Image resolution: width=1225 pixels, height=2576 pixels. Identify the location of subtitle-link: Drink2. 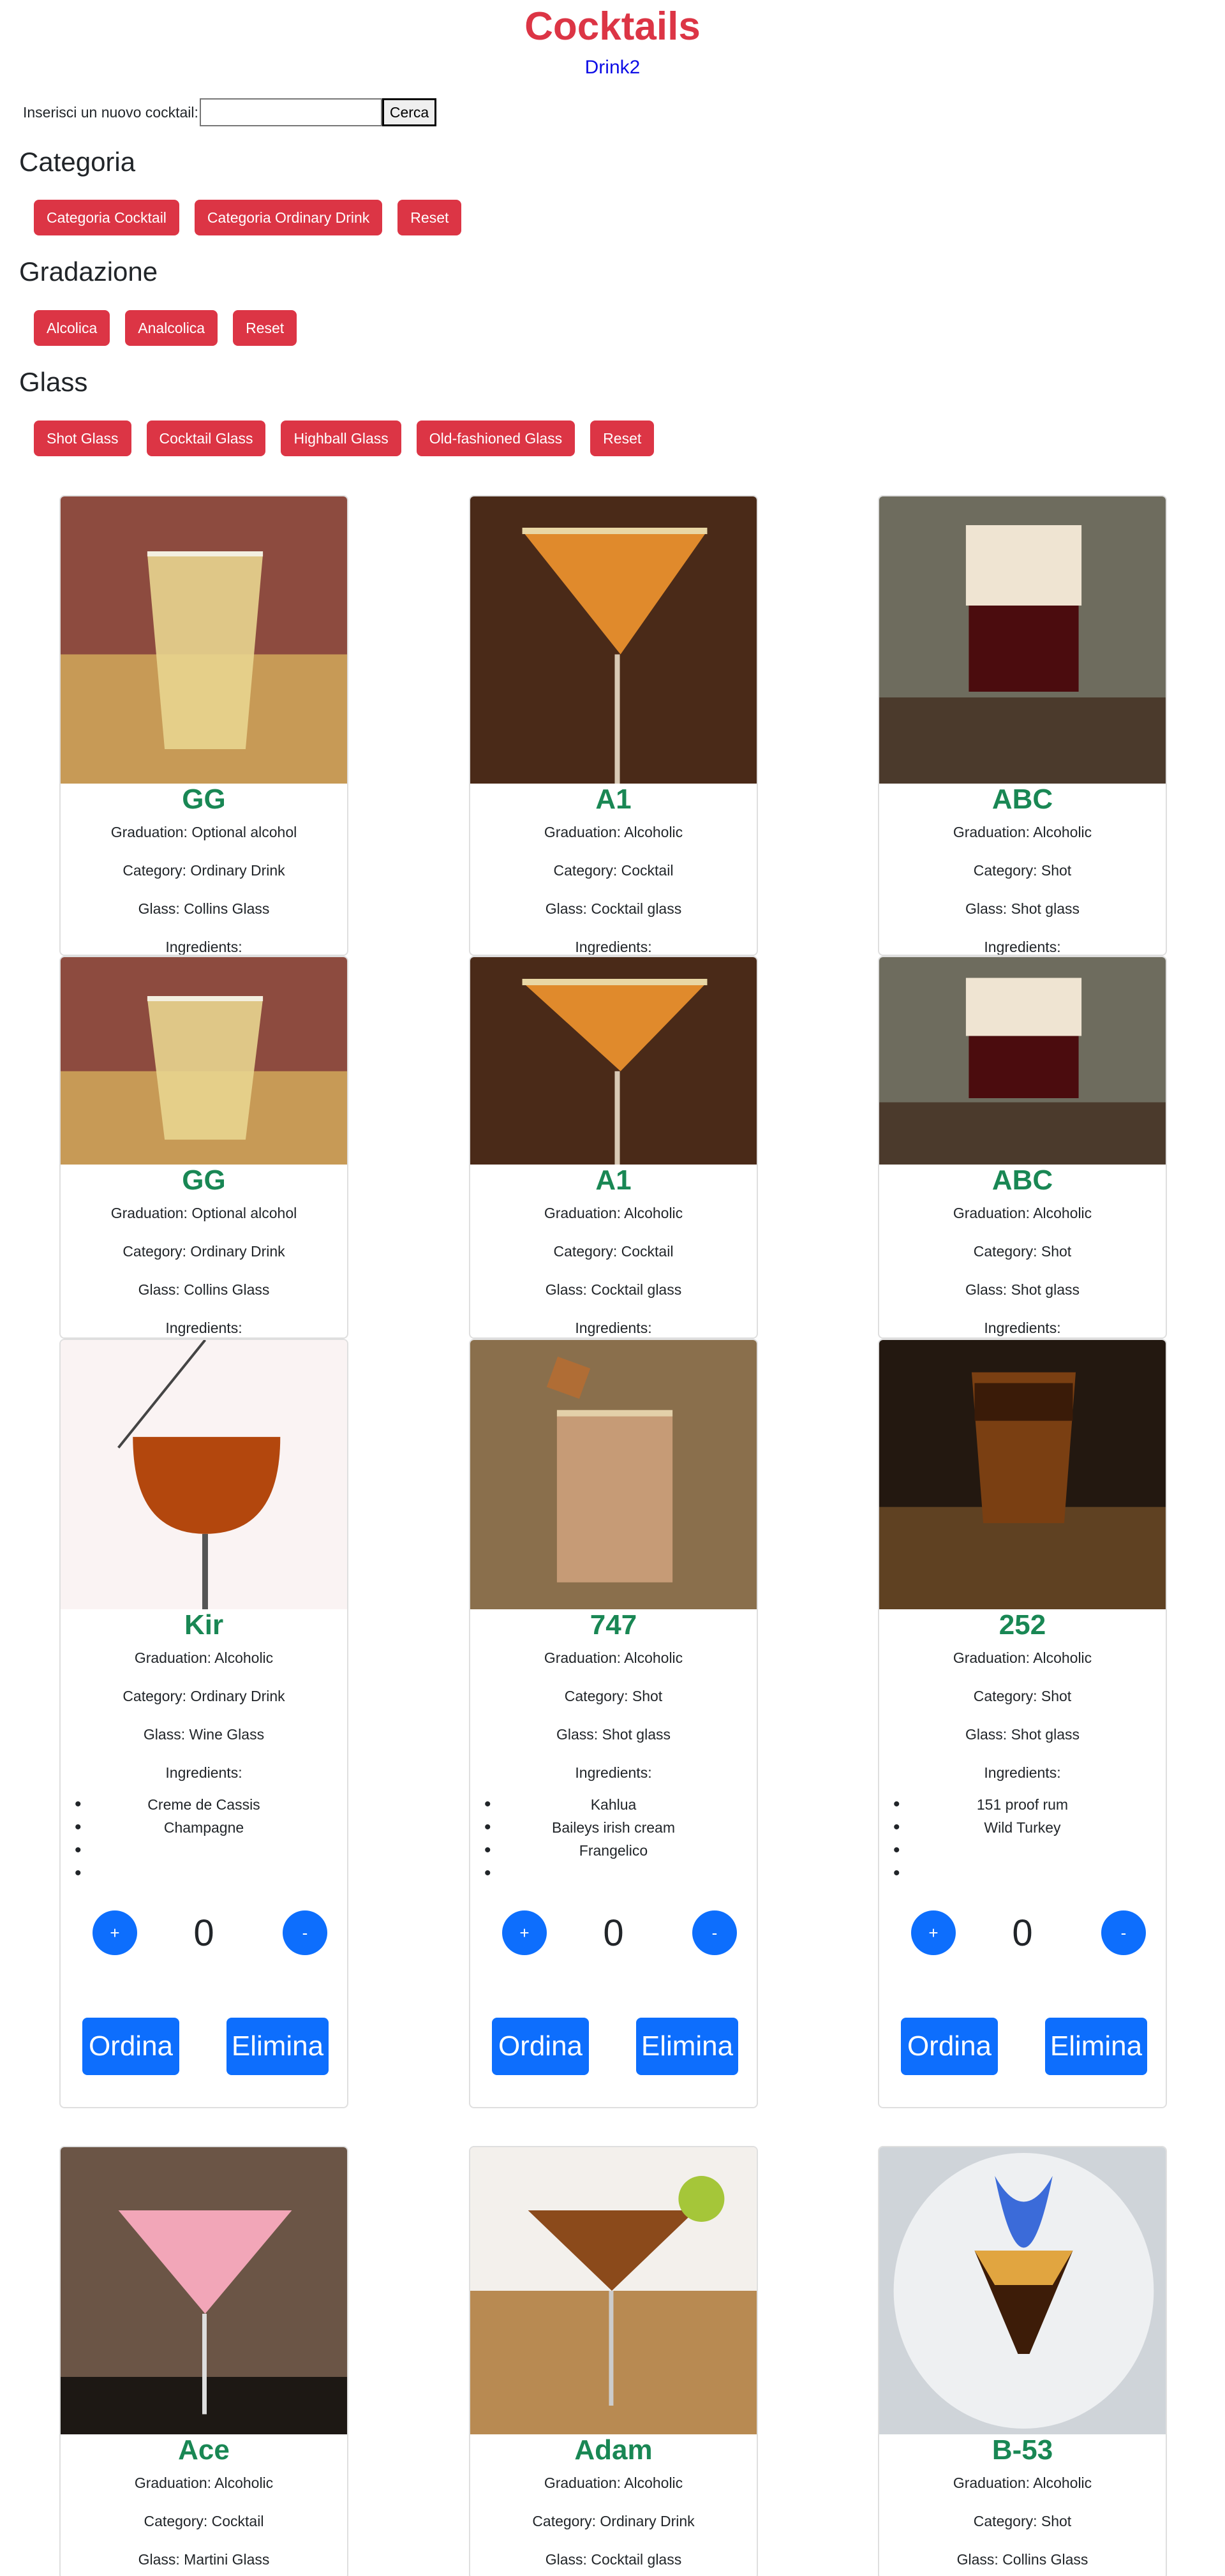
(612, 67).